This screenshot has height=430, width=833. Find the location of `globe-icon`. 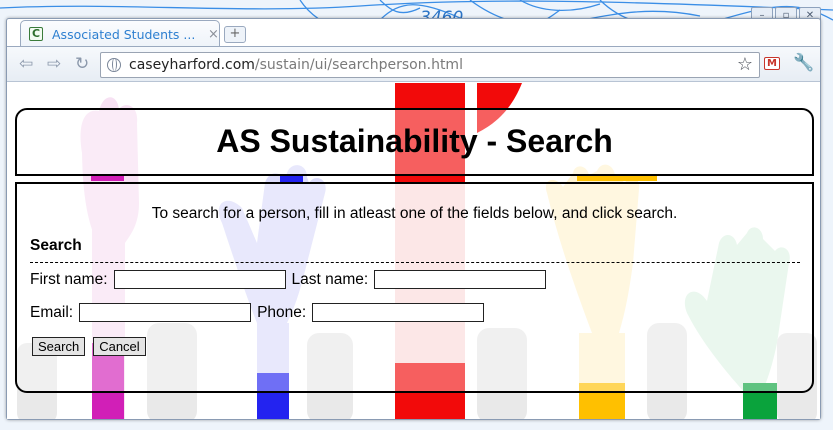

globe-icon is located at coordinates (114, 65).